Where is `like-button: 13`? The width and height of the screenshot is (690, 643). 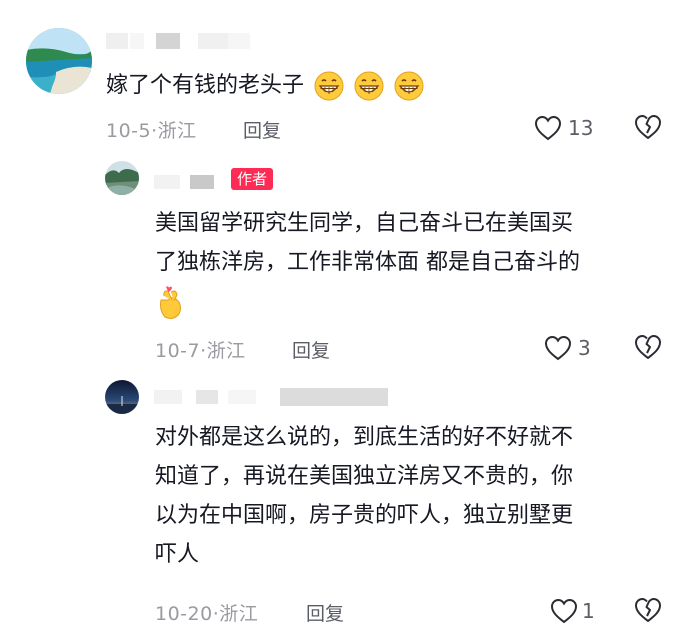
like-button: 13 is located at coordinates (564, 128).